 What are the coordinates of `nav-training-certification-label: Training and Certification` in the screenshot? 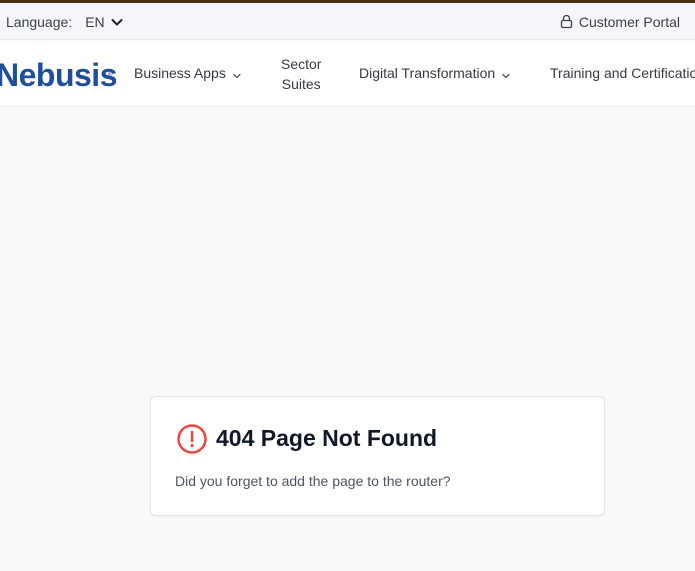 It's located at (622, 73).